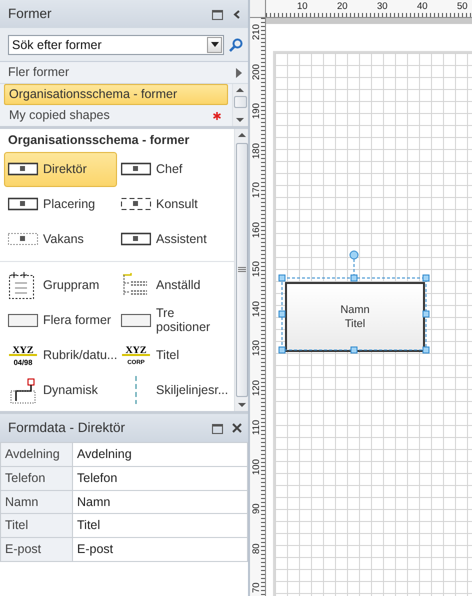 The width and height of the screenshot is (472, 596). I want to click on ruler-label: 150, so click(257, 269).